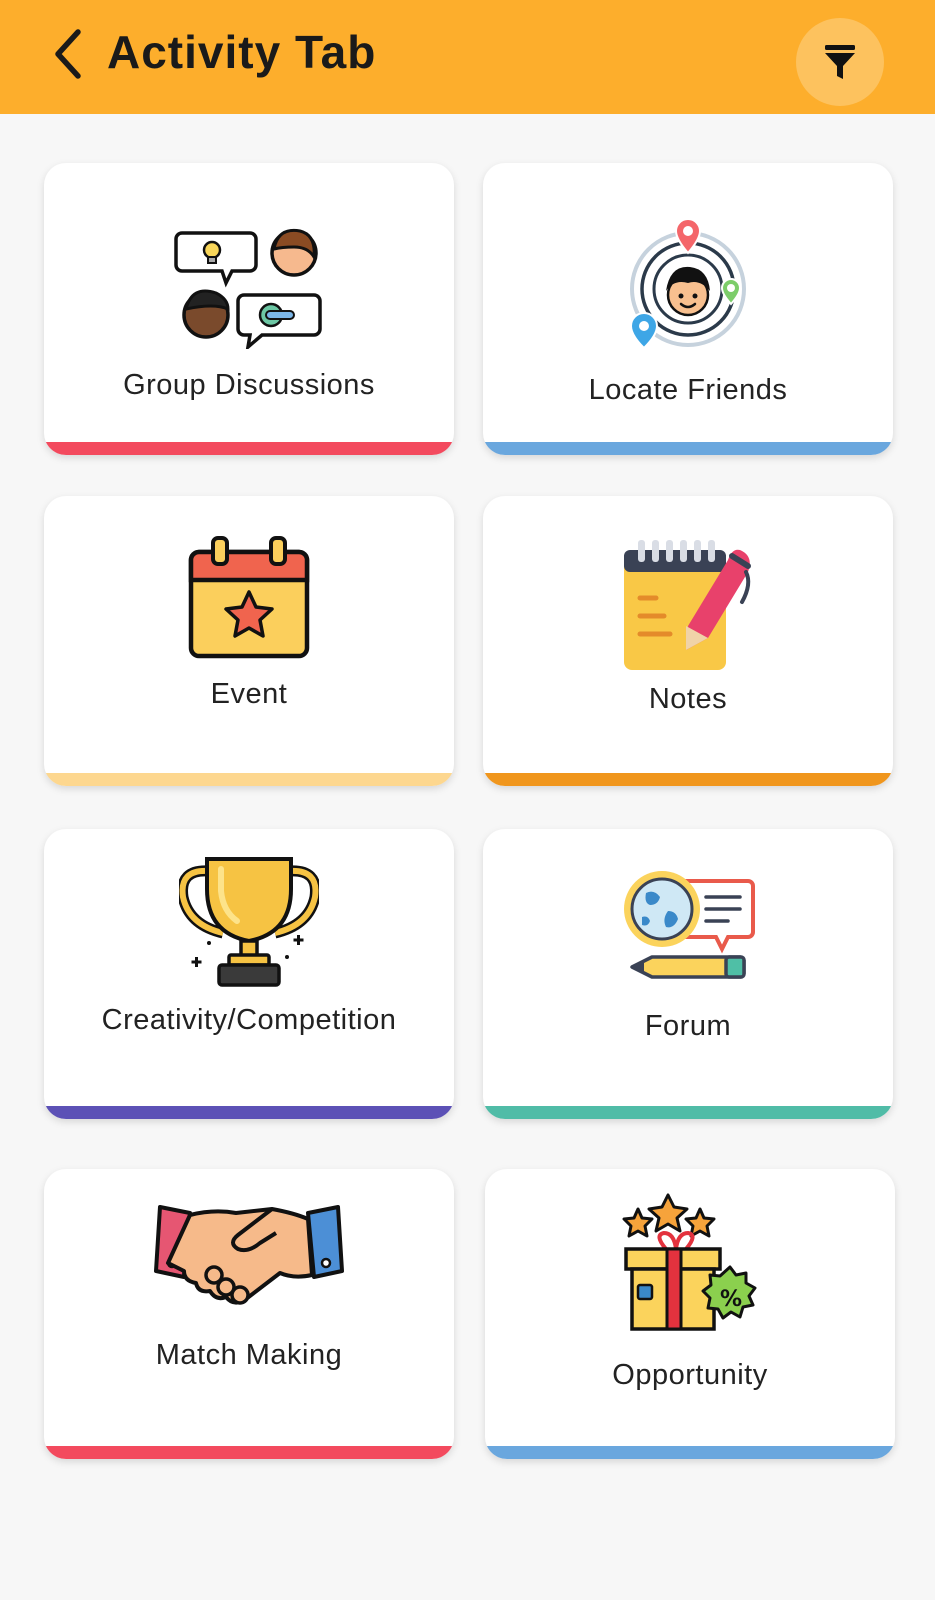 Image resolution: width=935 pixels, height=1600 pixels. I want to click on card-opportunity: % Opportunity, so click(690, 1314).